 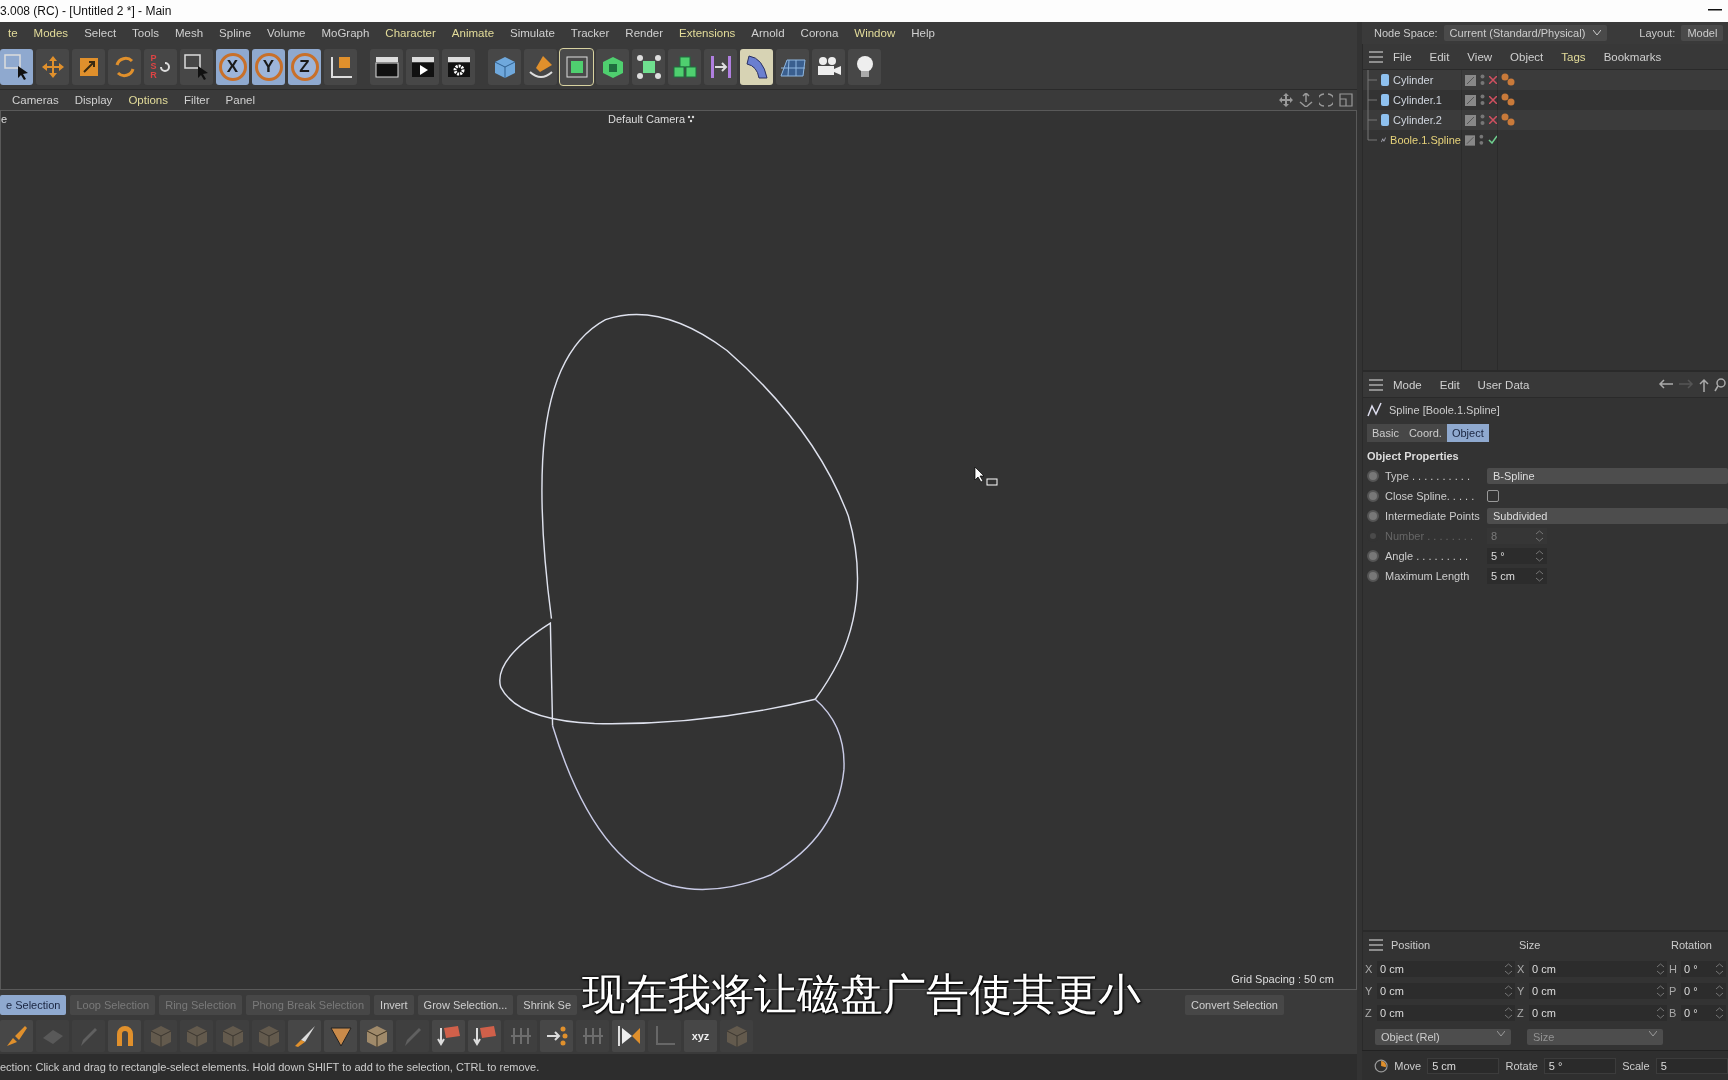 I want to click on property-dropdown: Subdivided, so click(x=1607, y=516).